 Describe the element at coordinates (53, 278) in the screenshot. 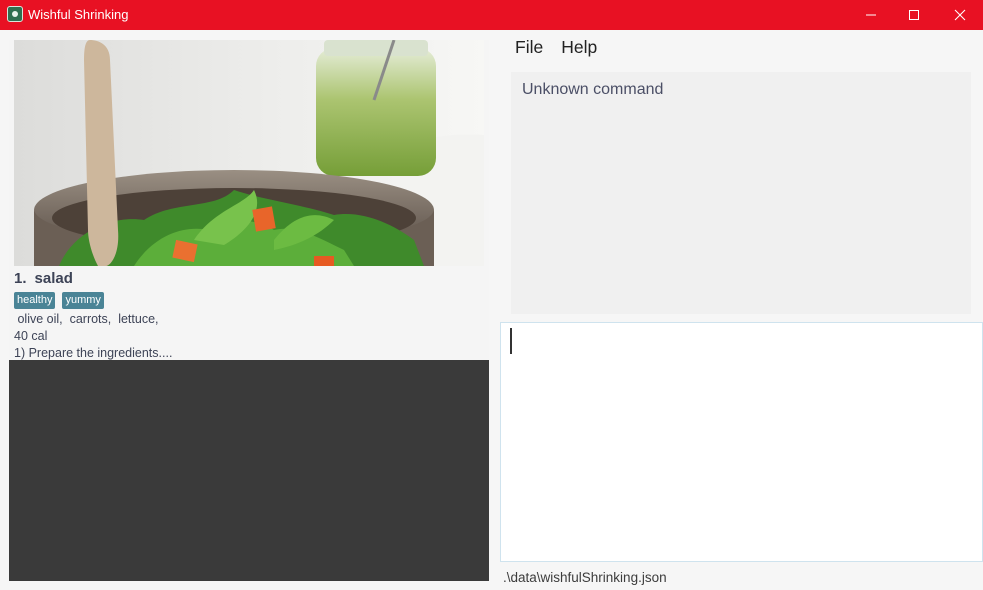

I see `recipe-name-text: salad` at that location.